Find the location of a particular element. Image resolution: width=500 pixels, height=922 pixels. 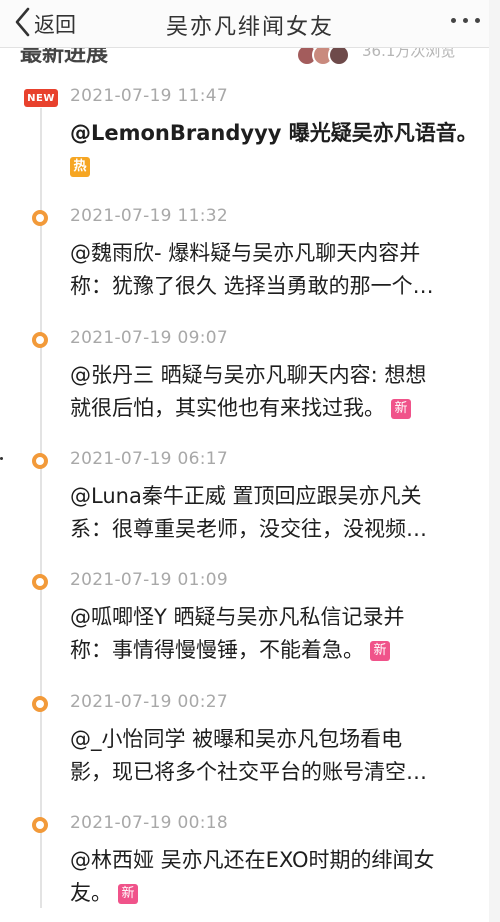

headline-line: 友。新 is located at coordinates (272, 893).